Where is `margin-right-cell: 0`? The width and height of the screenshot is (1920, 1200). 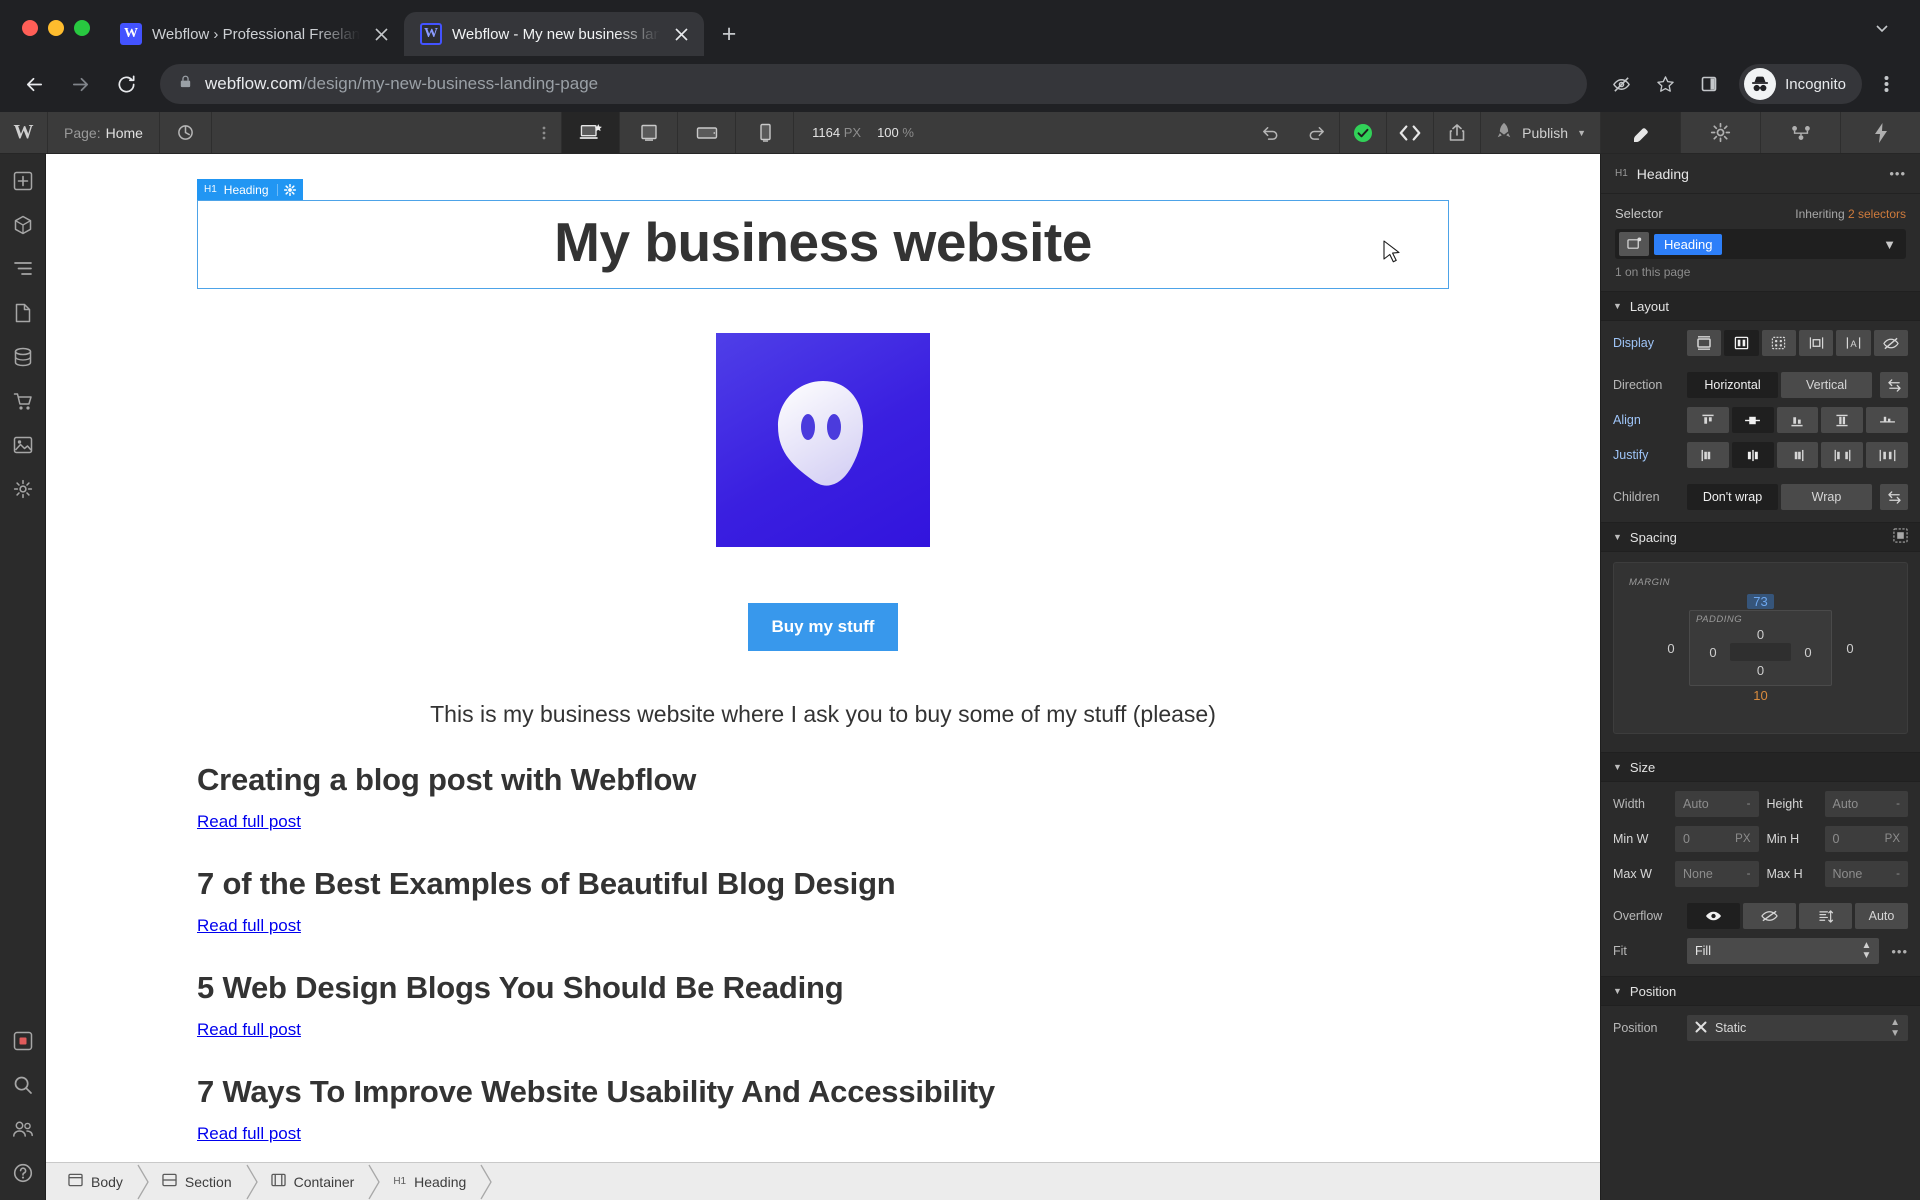 margin-right-cell: 0 is located at coordinates (1850, 648).